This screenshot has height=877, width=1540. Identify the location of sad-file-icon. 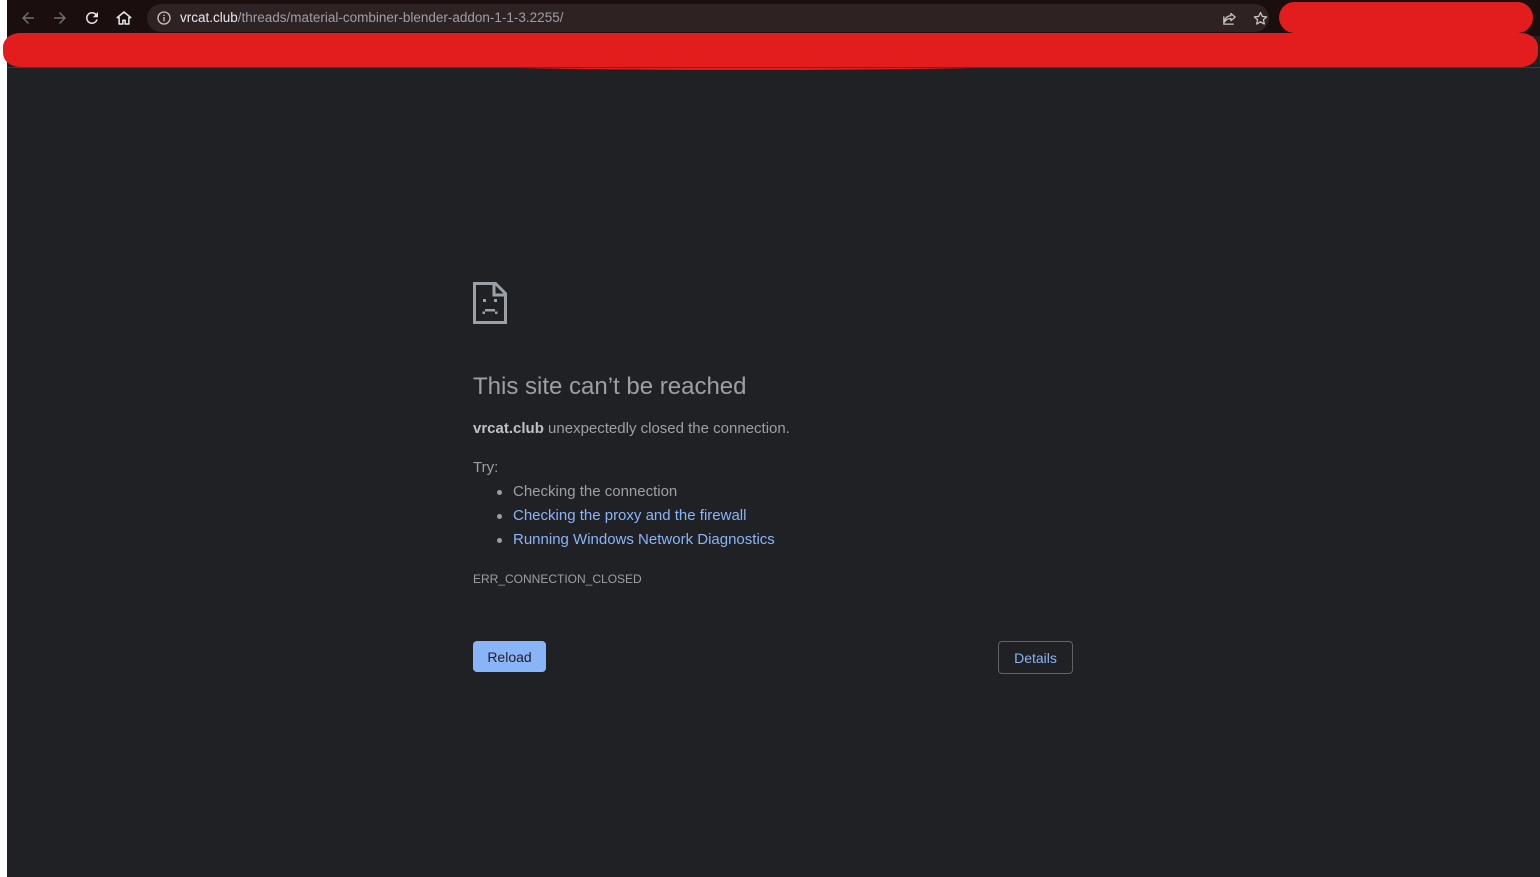
(490, 303).